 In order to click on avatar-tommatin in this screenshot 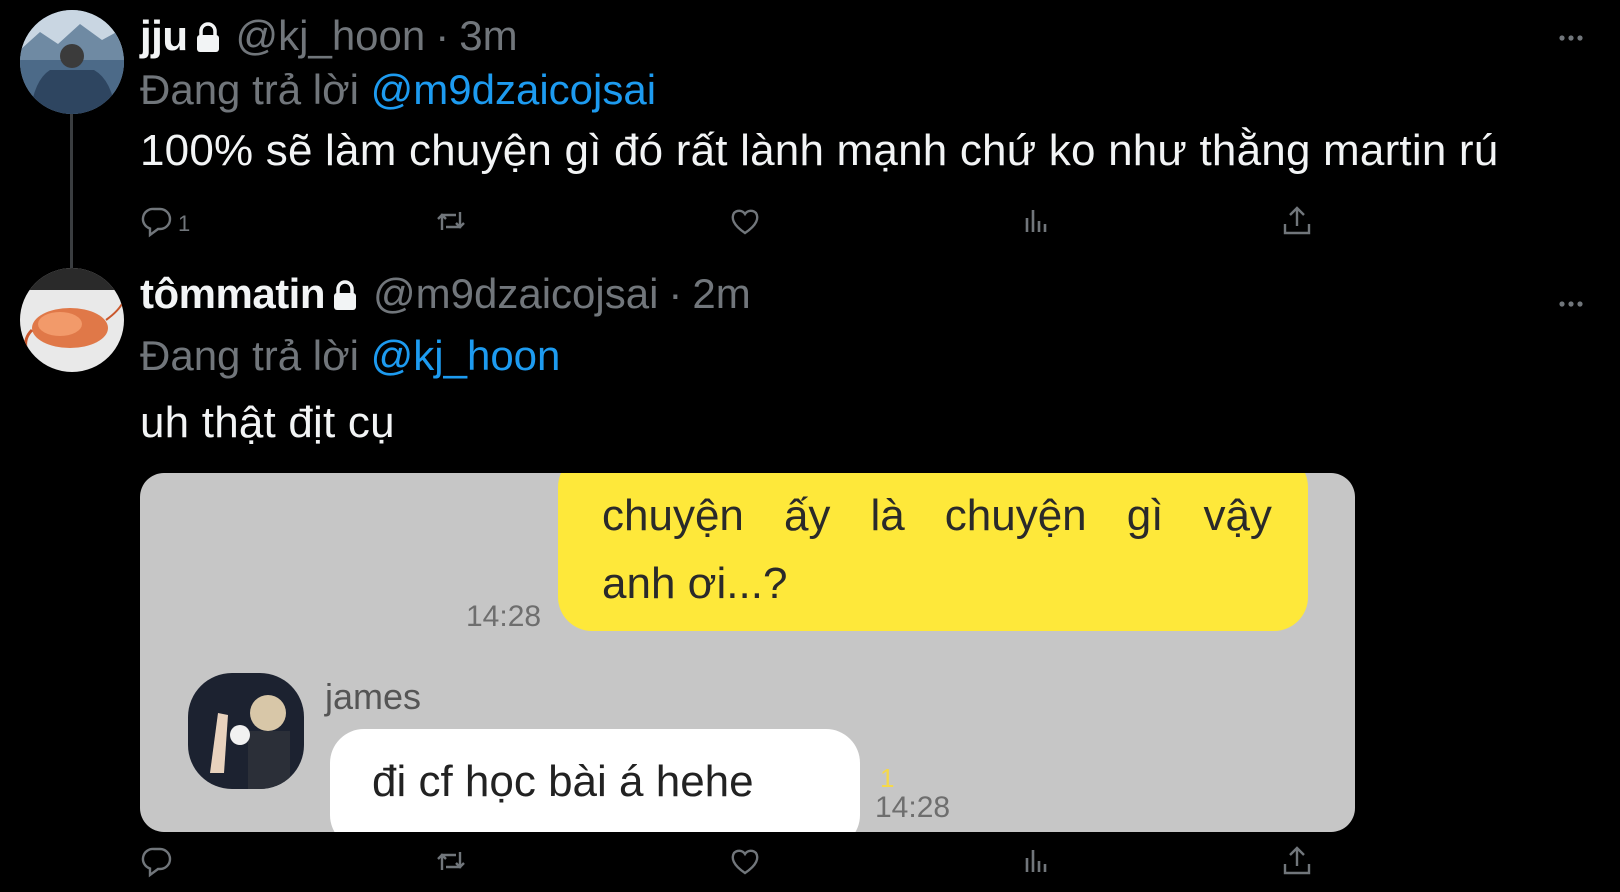, I will do `click(72, 320)`.